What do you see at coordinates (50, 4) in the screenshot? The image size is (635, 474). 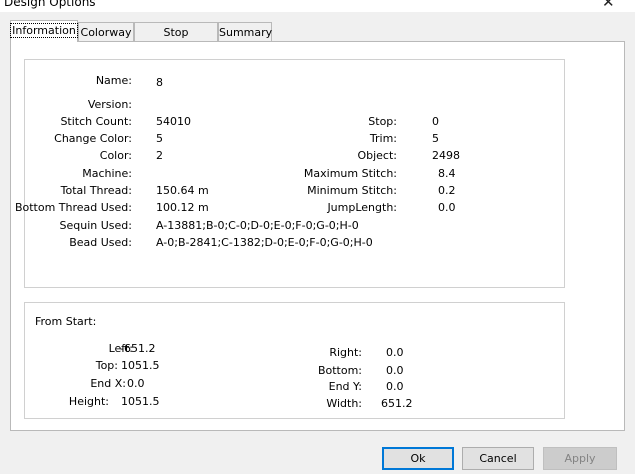 I see `window-title: Design Options` at bounding box center [50, 4].